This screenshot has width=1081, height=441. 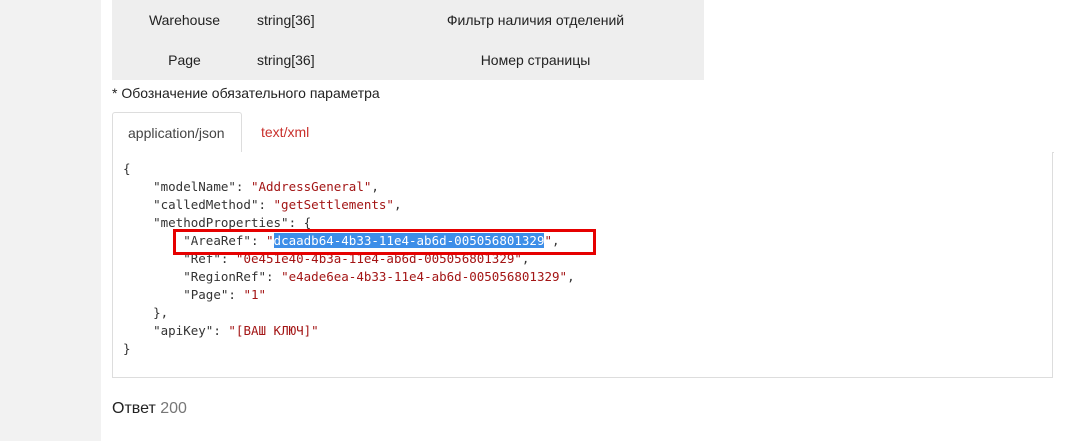 What do you see at coordinates (285, 132) in the screenshot?
I see `tab-text-xml: text/xml` at bounding box center [285, 132].